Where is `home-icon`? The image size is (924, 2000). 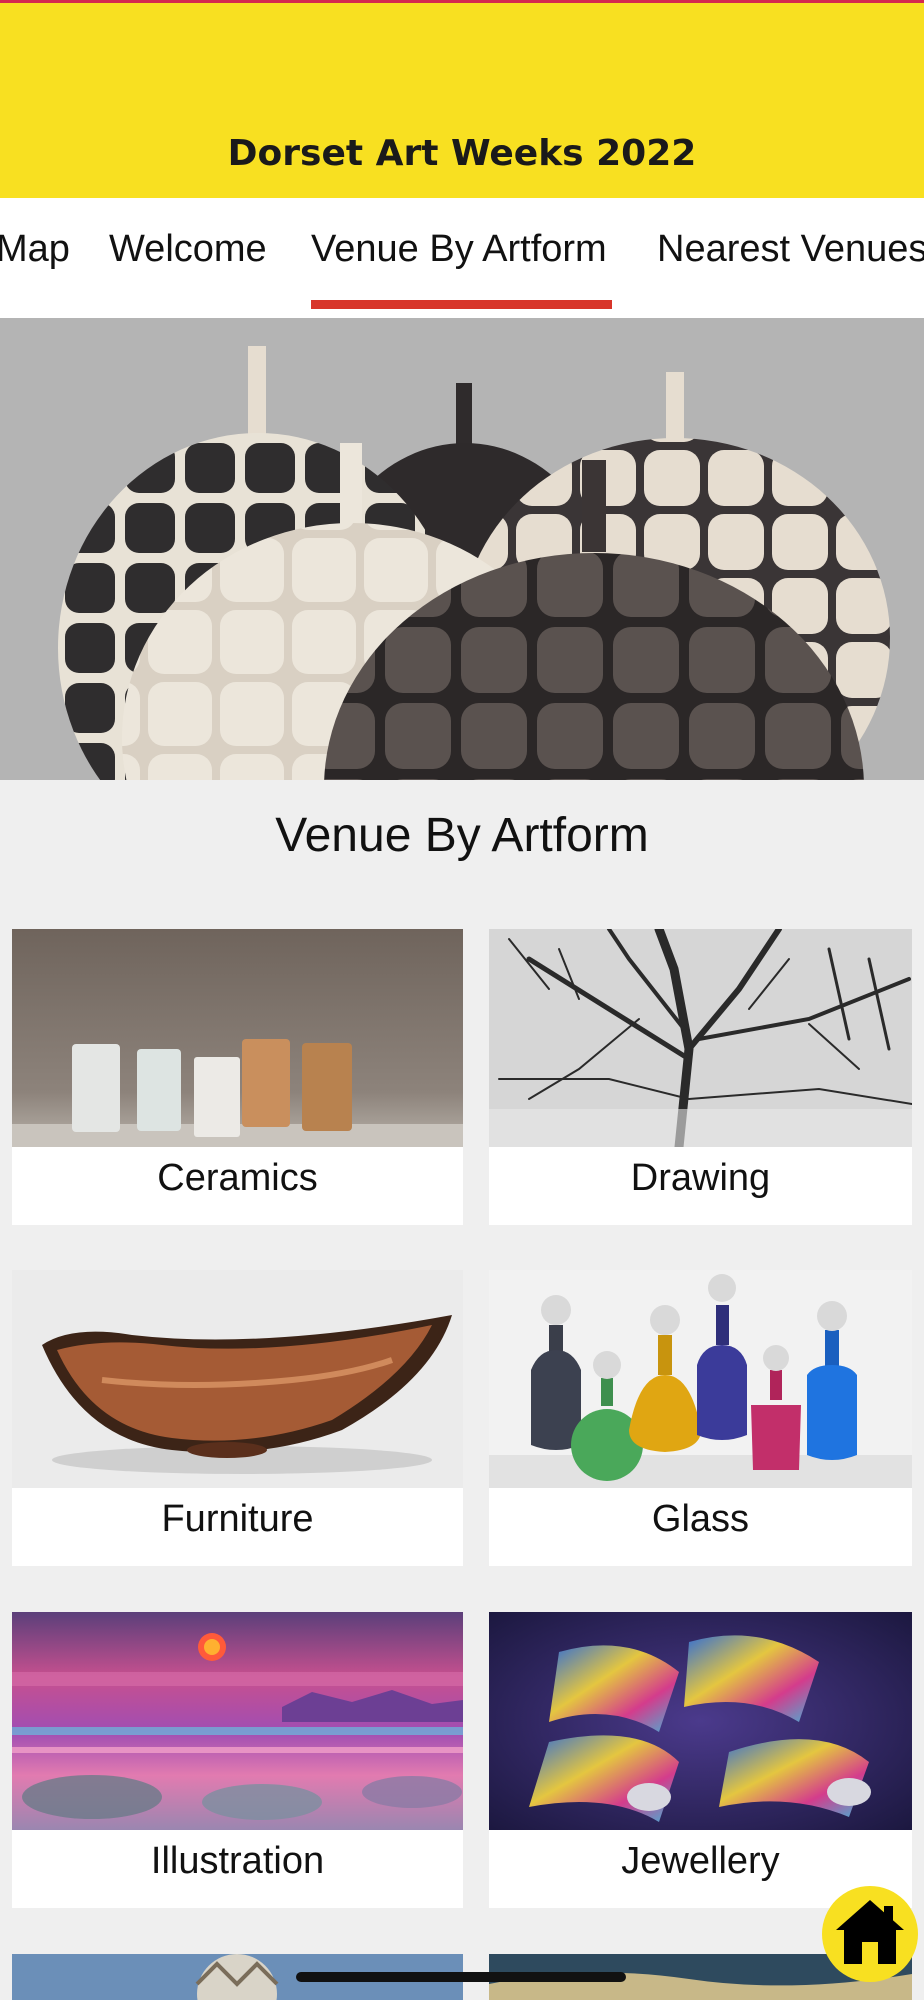 home-icon is located at coordinates (870, 1932).